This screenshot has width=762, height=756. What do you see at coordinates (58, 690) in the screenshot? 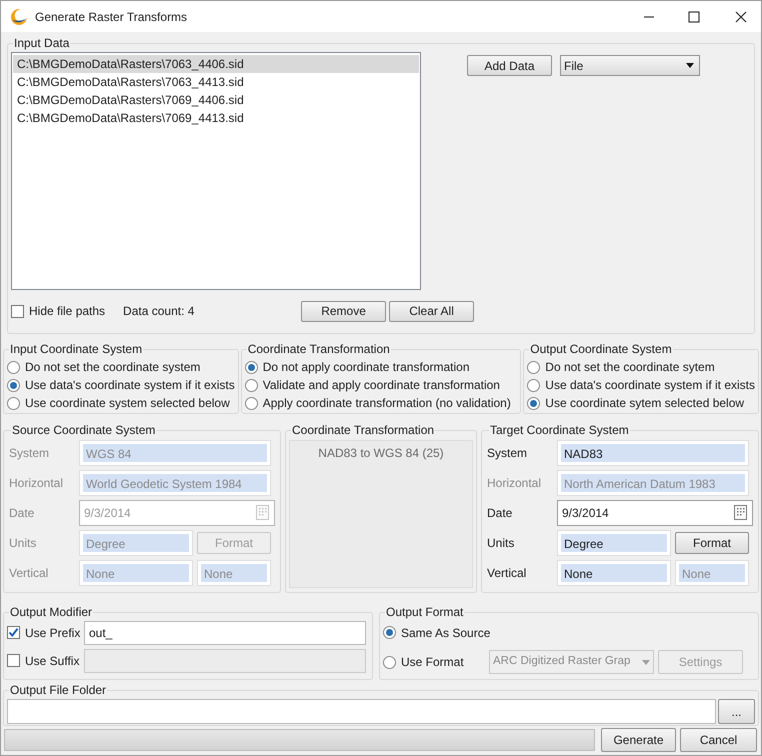
I see `group-title: Output File Folder` at bounding box center [58, 690].